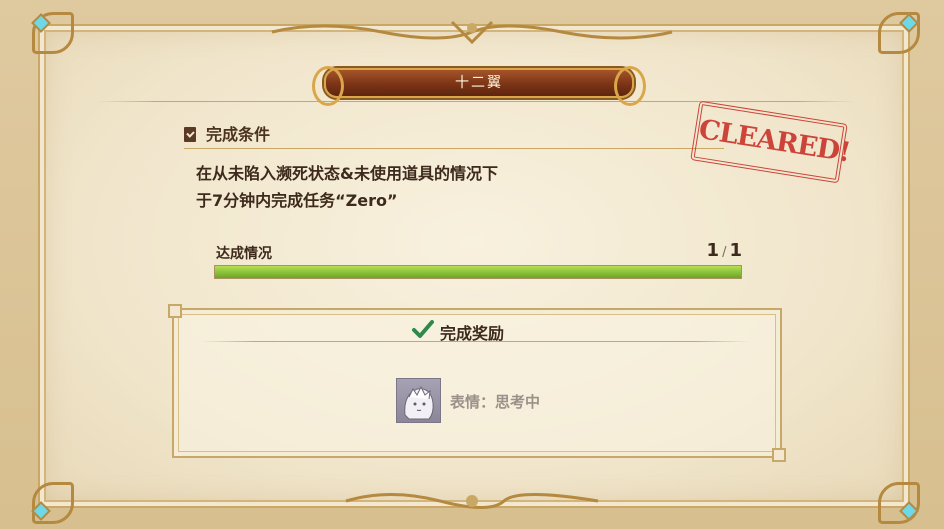 Image resolution: width=944 pixels, height=529 pixels. What do you see at coordinates (479, 83) in the screenshot?
I see `banner-title: 十二翼` at bounding box center [479, 83].